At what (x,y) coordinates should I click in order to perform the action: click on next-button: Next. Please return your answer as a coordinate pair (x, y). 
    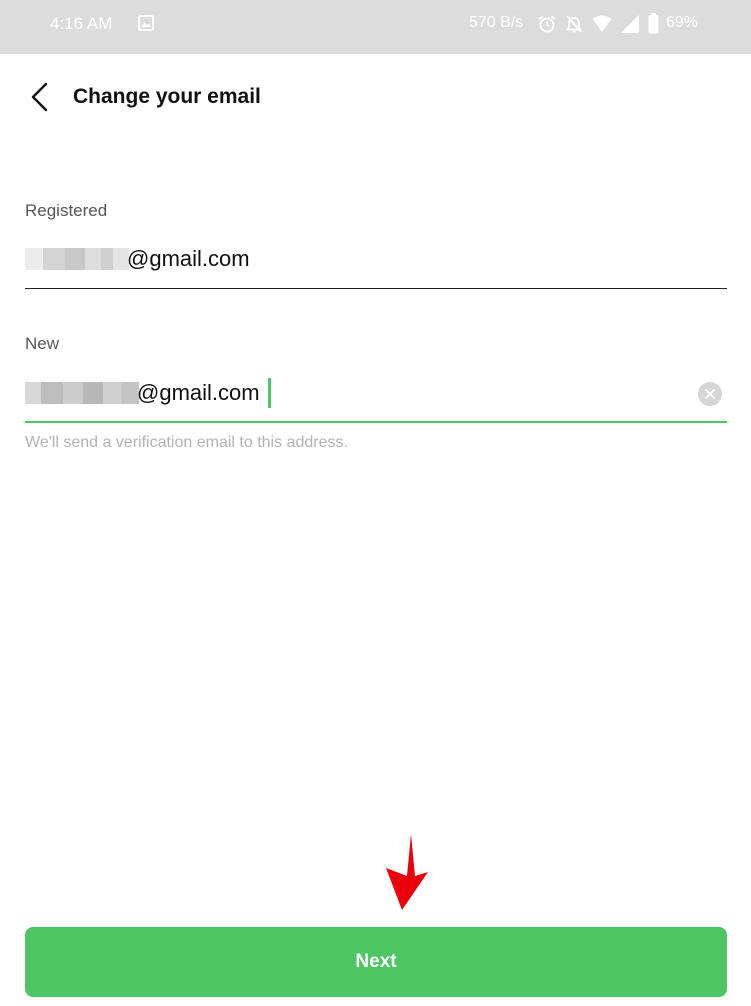
    Looking at the image, I should click on (376, 962).